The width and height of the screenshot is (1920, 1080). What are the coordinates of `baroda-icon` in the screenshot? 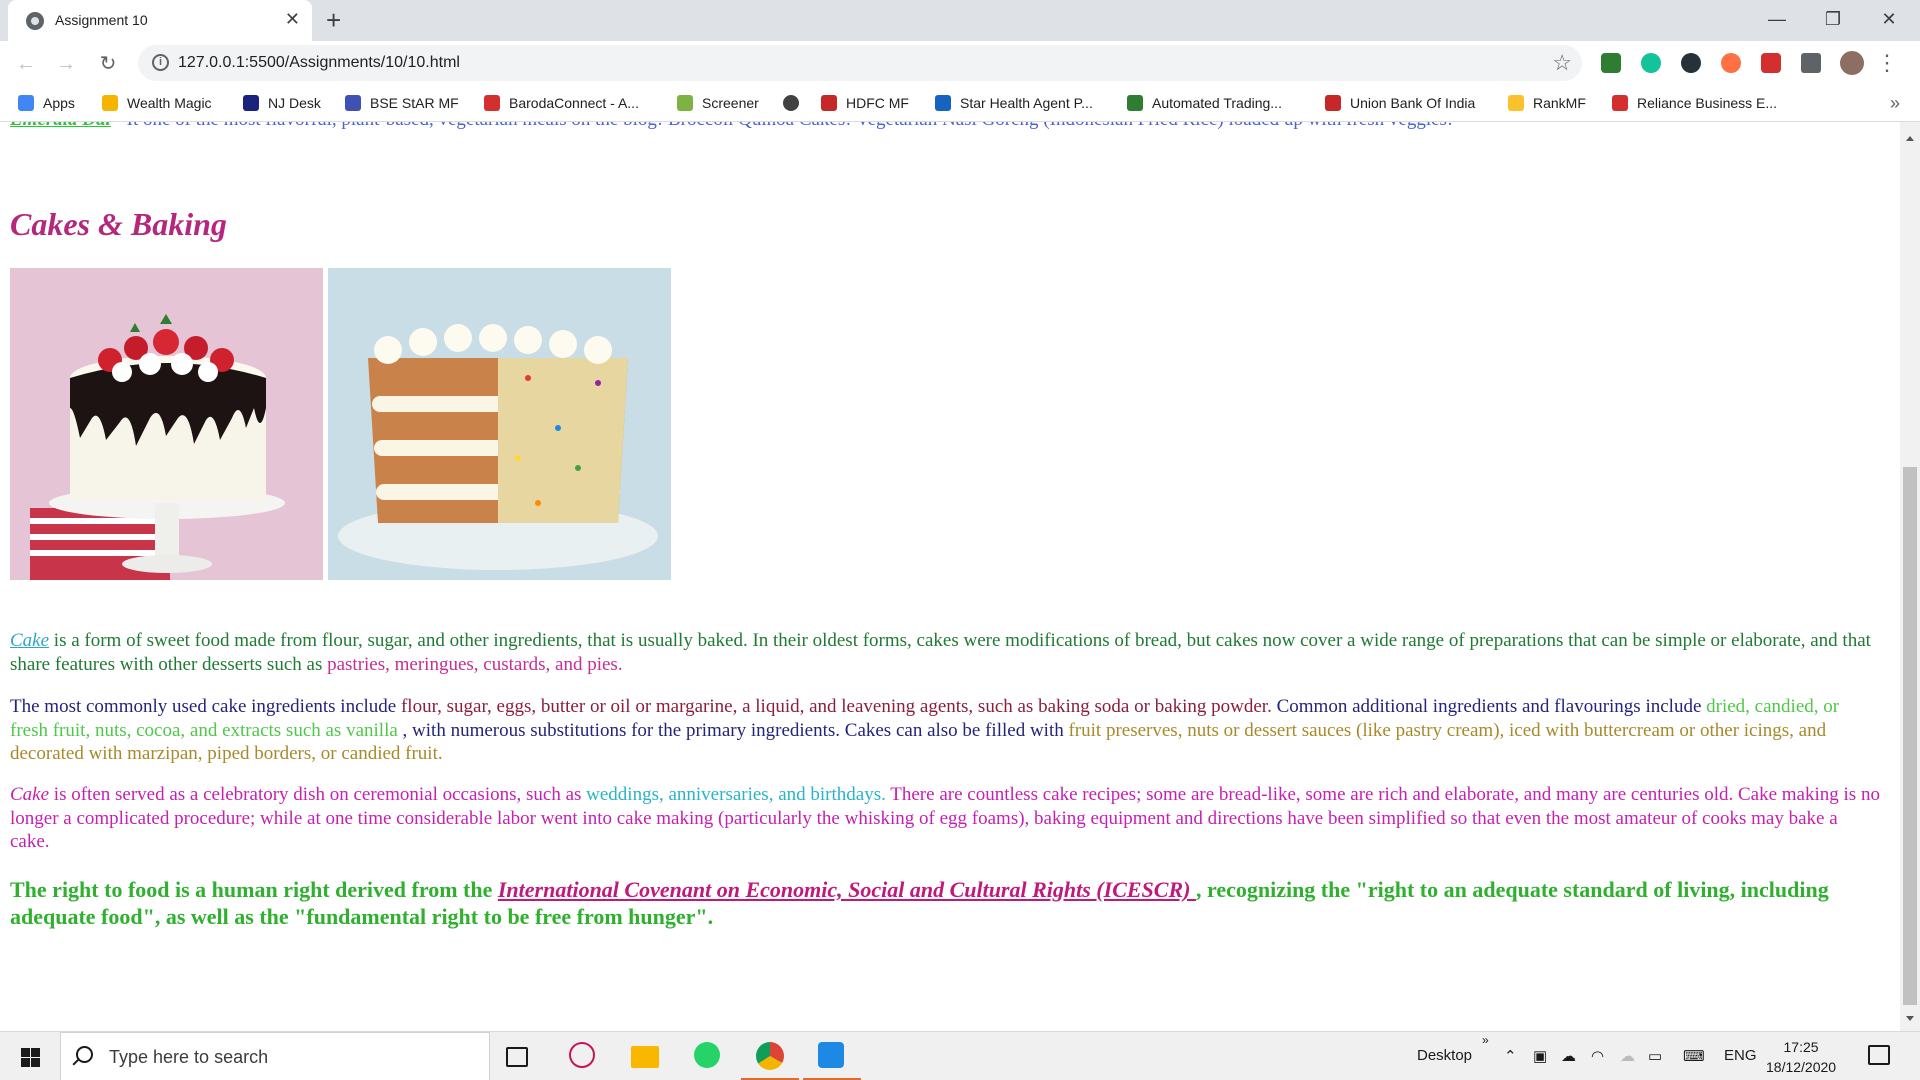 It's located at (492, 103).